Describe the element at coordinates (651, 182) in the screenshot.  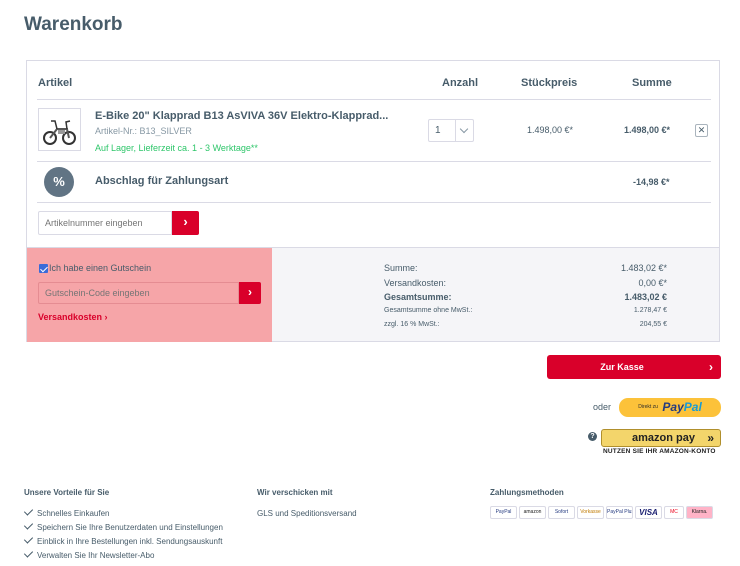
I see `discount-amount: -14,98 €*` at that location.